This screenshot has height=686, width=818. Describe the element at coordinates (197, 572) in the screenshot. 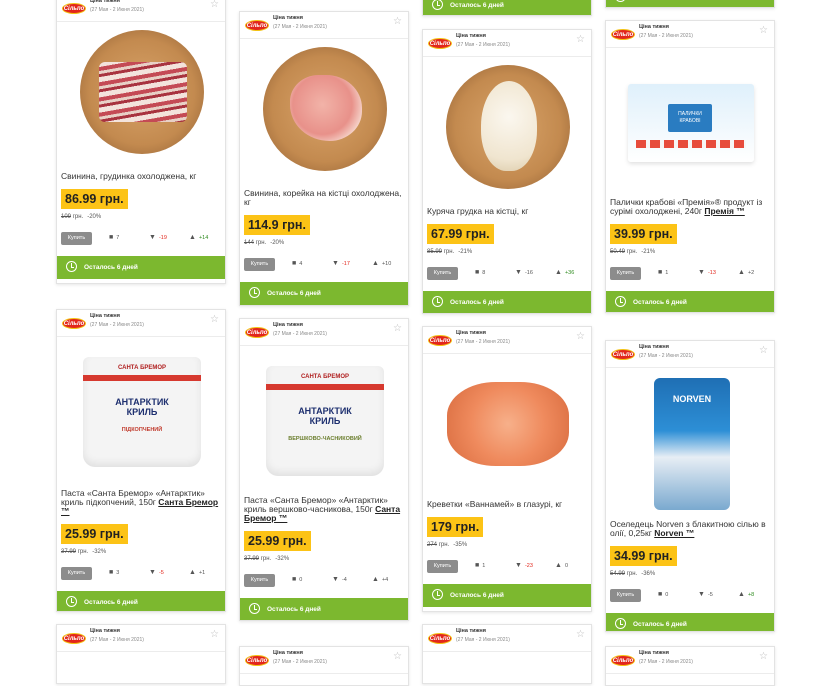

I see `like-button: ▲ +1` at that location.